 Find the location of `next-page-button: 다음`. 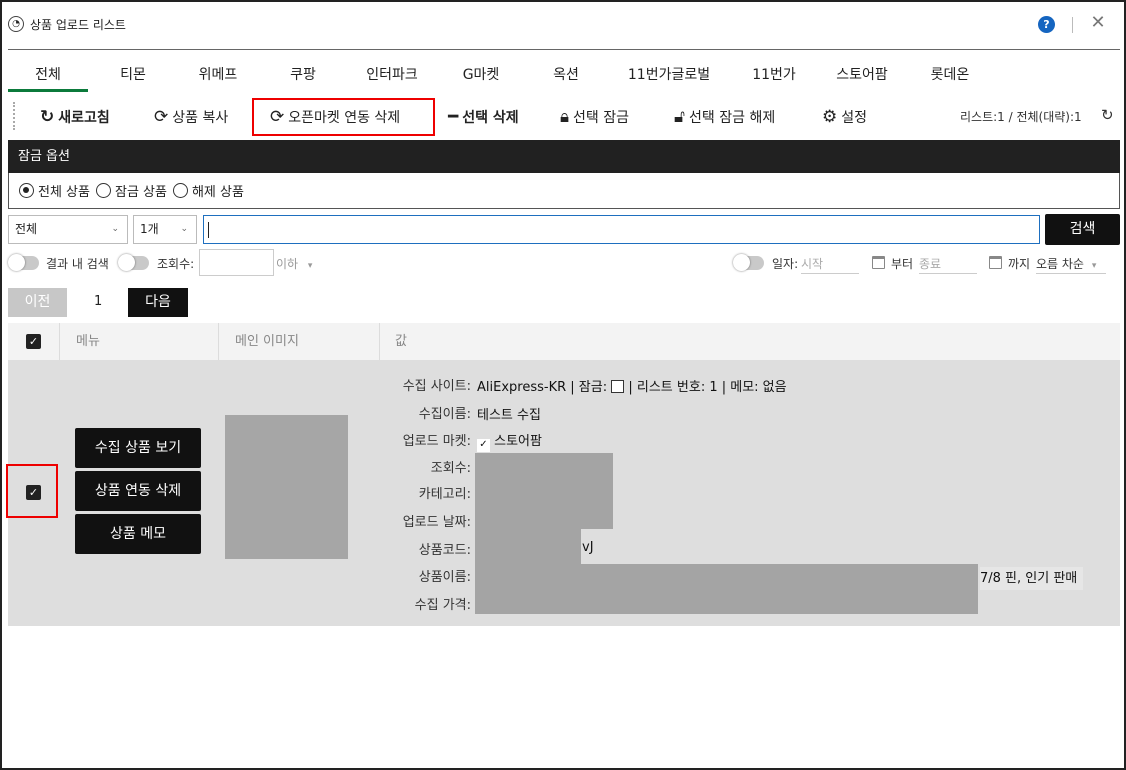

next-page-button: 다음 is located at coordinates (158, 302).